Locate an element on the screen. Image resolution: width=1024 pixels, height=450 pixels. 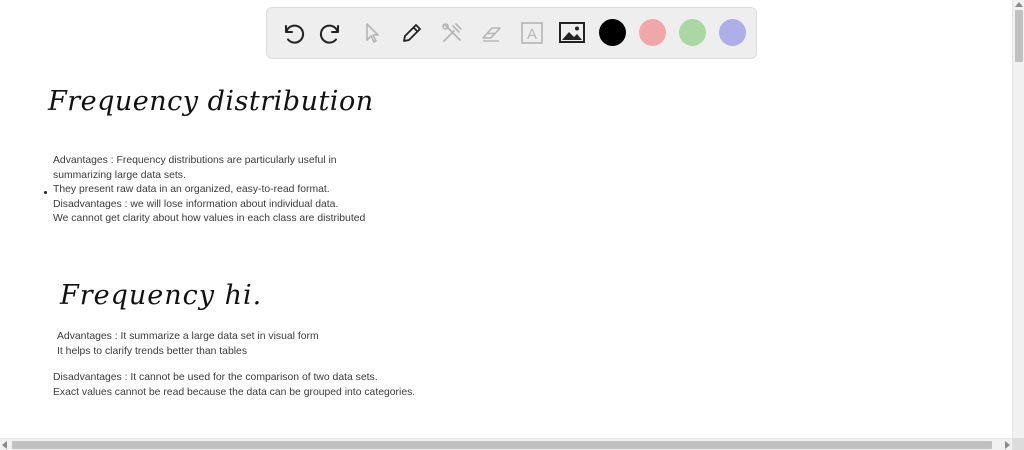
select-tool-button is located at coordinates (372, 33).